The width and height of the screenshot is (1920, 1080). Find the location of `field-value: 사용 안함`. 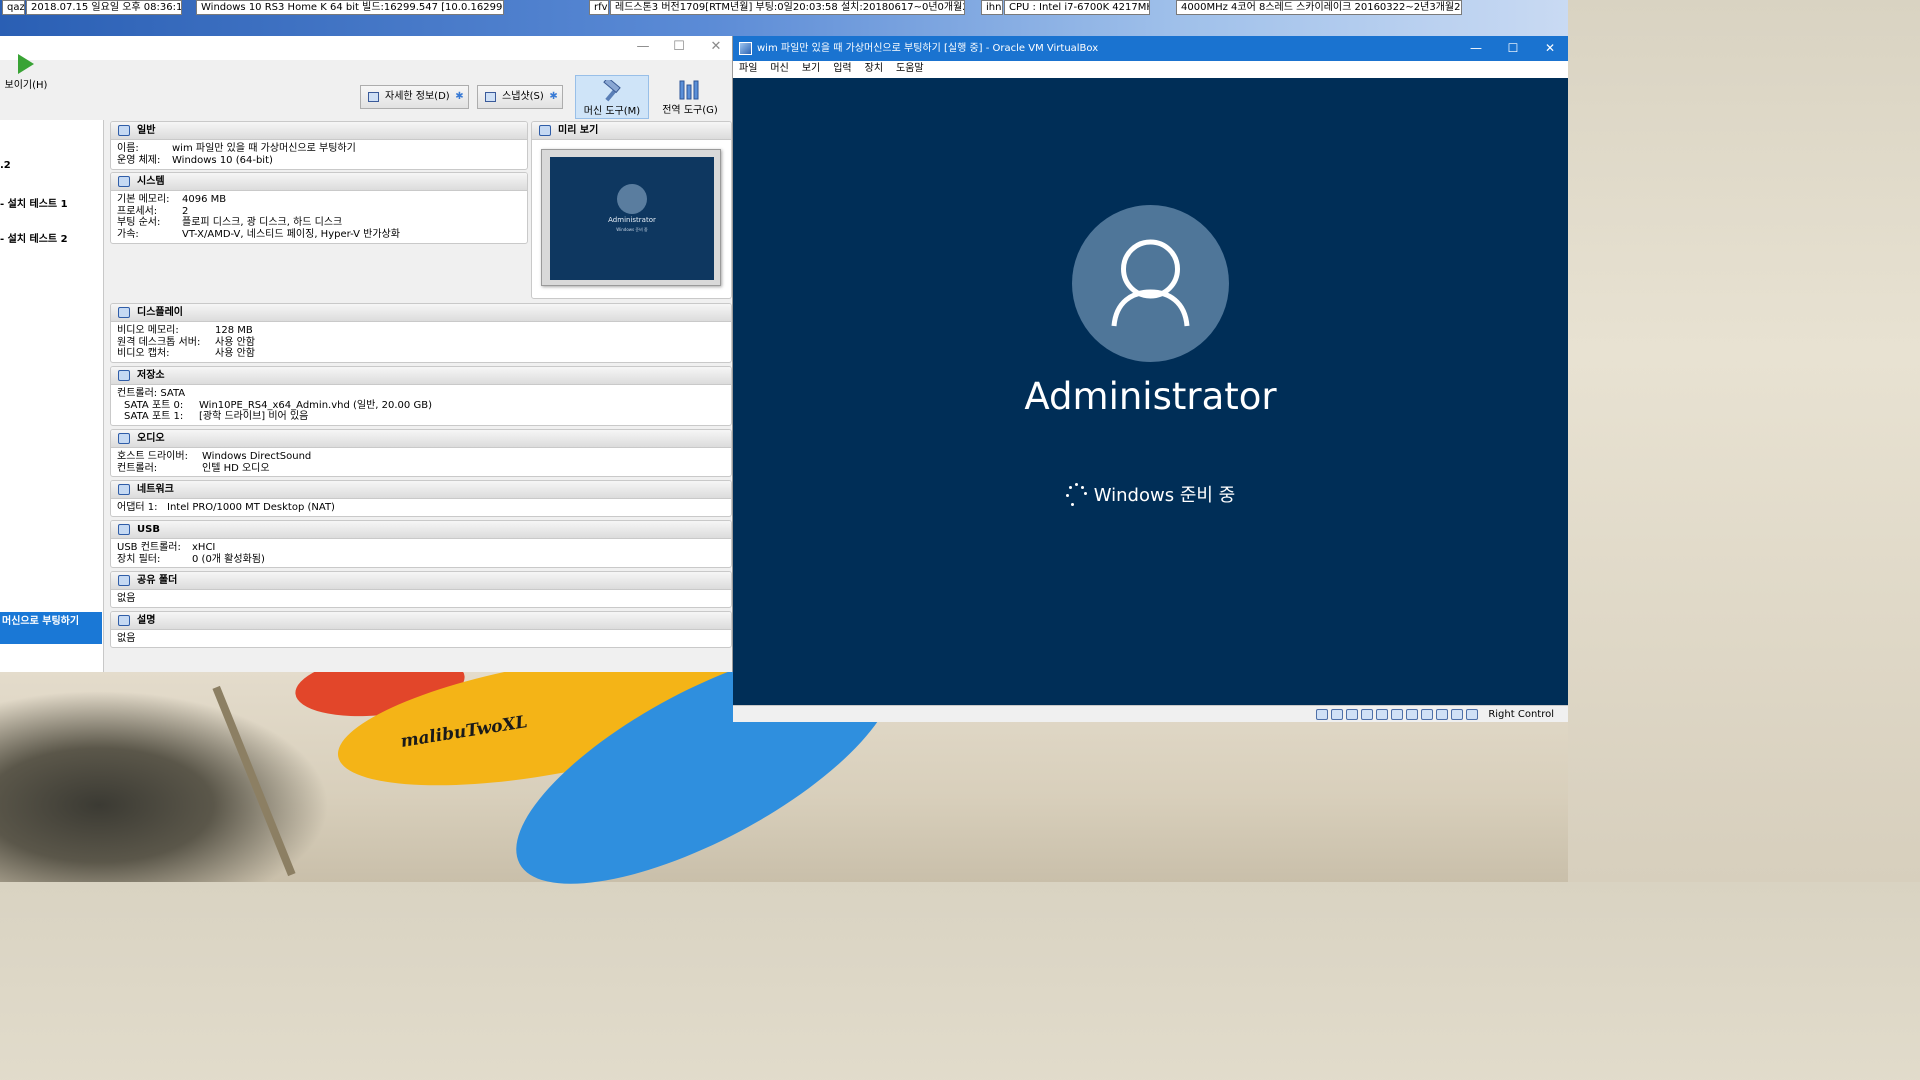

field-value: 사용 안함 is located at coordinates (235, 342).